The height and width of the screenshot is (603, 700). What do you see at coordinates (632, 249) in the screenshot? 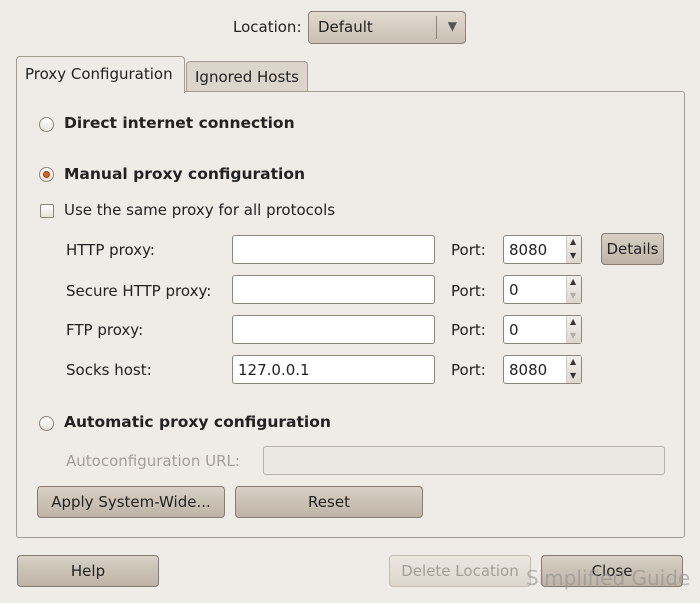
I see `details-button: Details` at bounding box center [632, 249].